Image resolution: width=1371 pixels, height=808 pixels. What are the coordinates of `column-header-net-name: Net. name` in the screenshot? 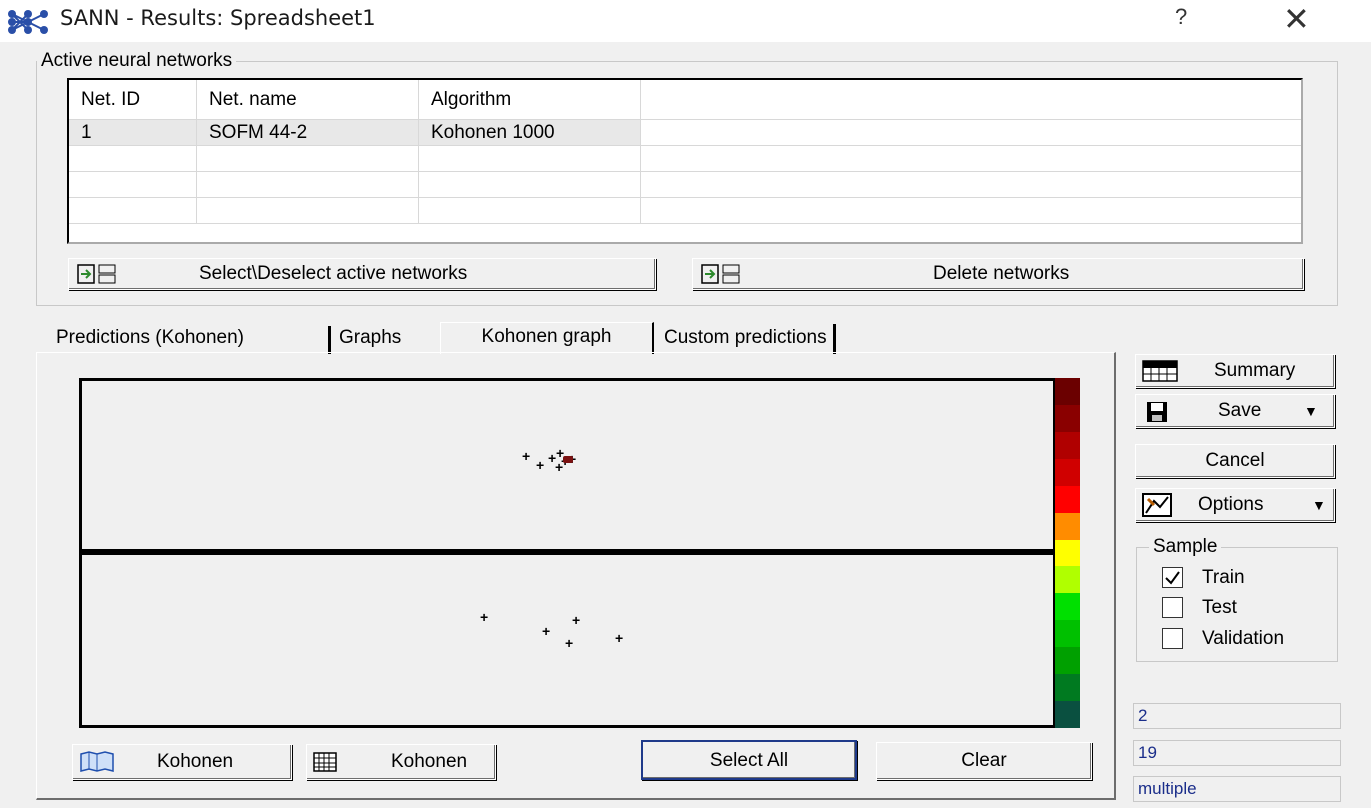 It's located at (308, 100).